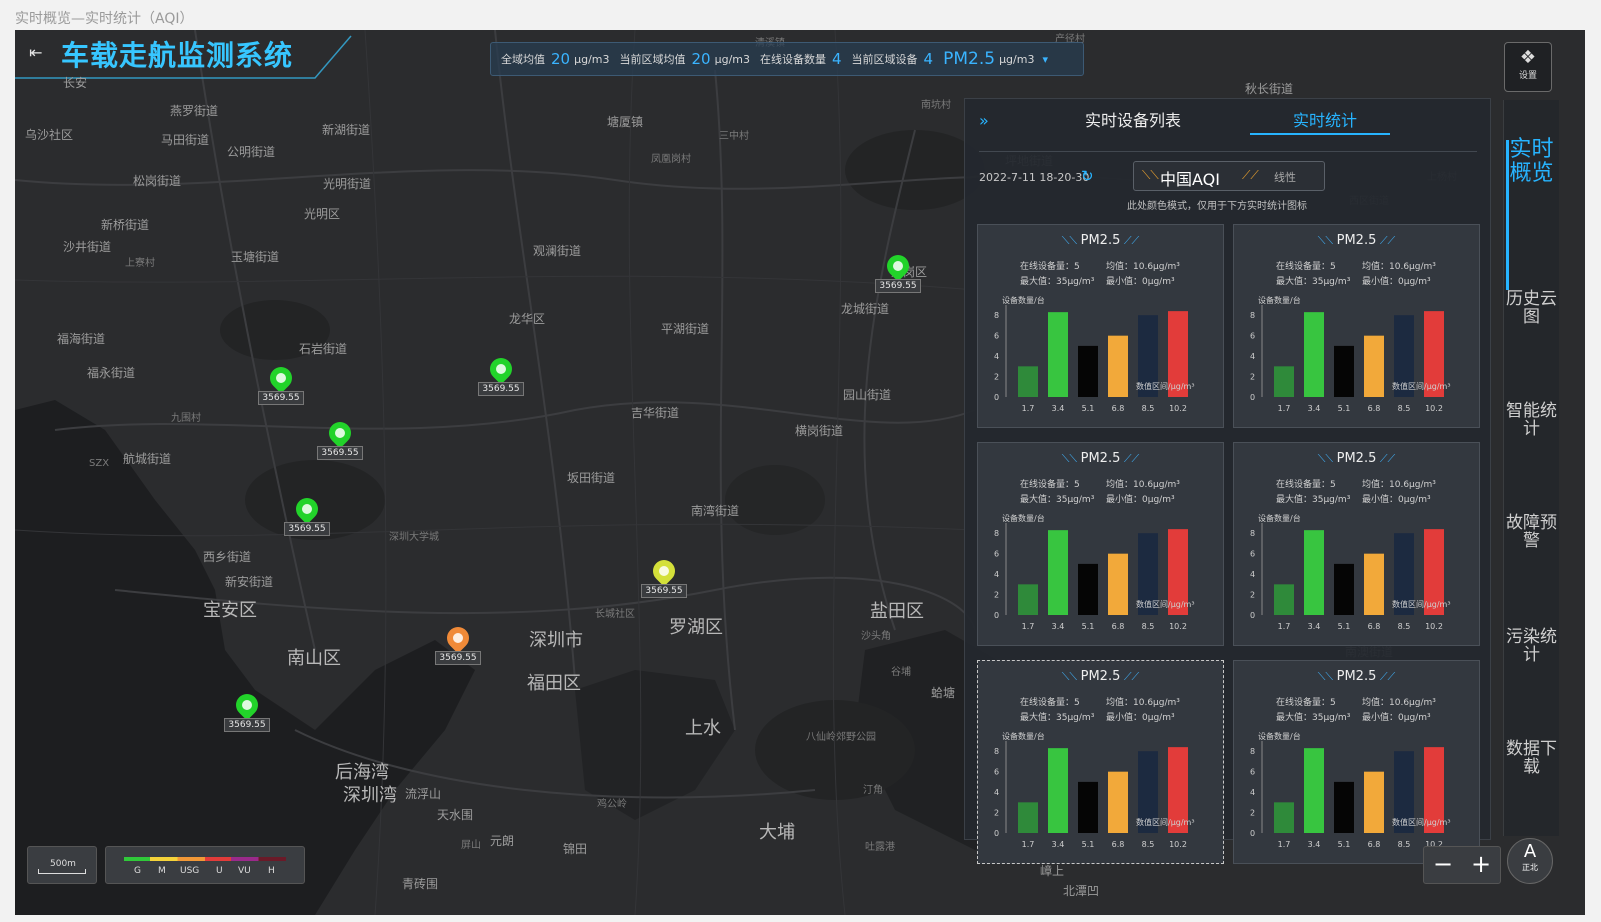 This screenshot has height=922, width=1601. Describe the element at coordinates (140, 263) in the screenshot. I see `map-place-label: 上寮村` at that location.